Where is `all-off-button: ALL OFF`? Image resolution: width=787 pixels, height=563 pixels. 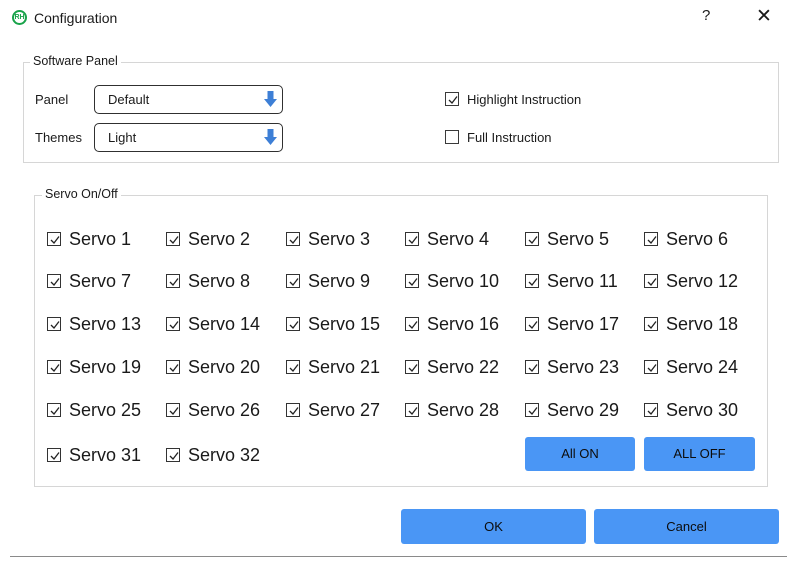
all-off-button: ALL OFF is located at coordinates (699, 454).